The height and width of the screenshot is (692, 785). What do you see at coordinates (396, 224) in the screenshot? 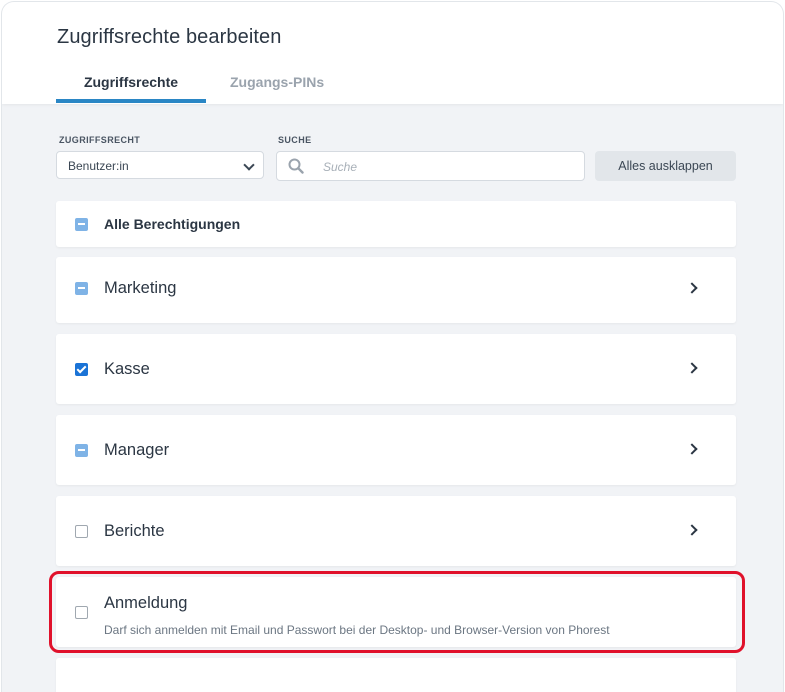
I see `permission-row-all: Alle Berechtigungen` at bounding box center [396, 224].